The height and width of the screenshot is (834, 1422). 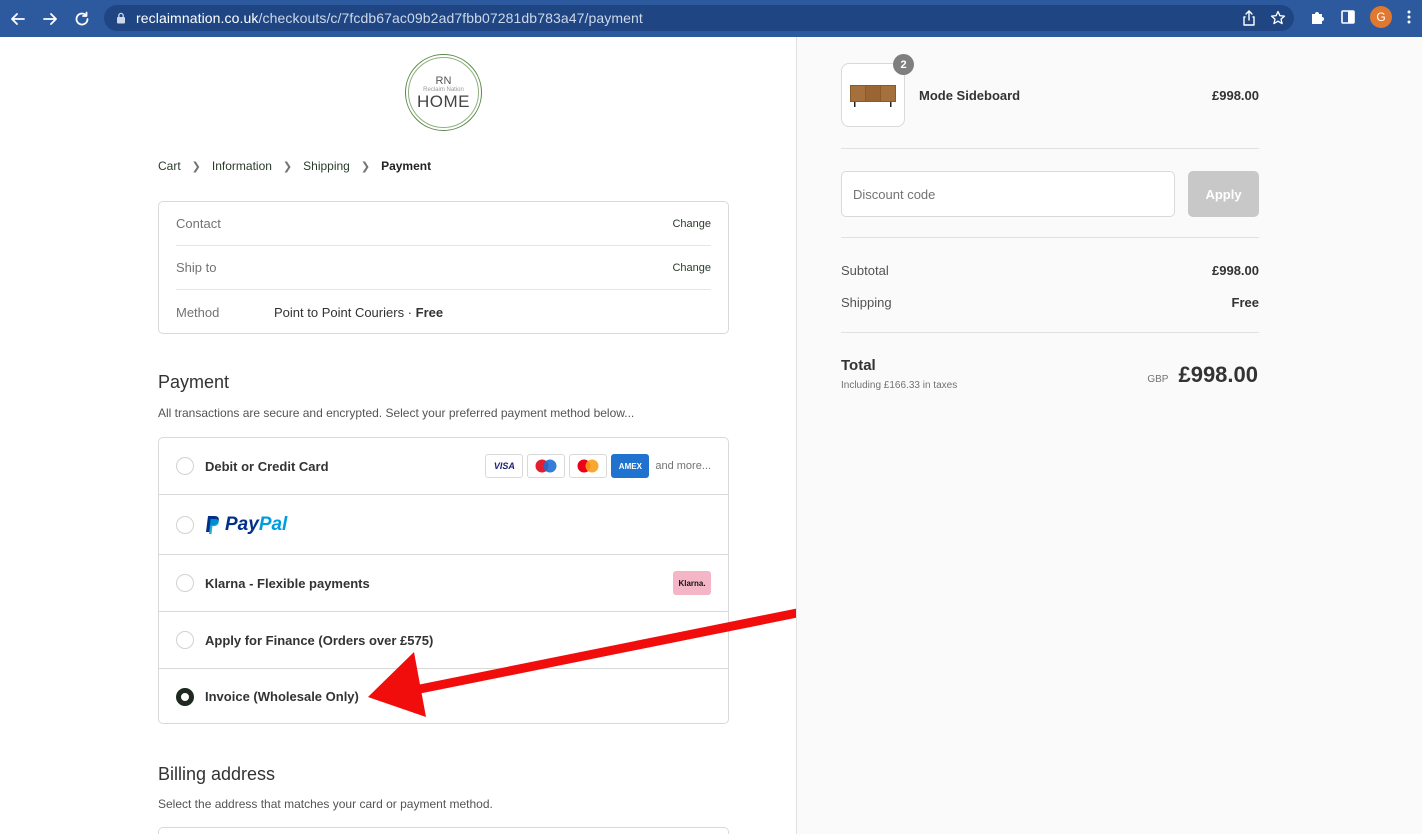 What do you see at coordinates (443, 830) in the screenshot?
I see `billing-options` at bounding box center [443, 830].